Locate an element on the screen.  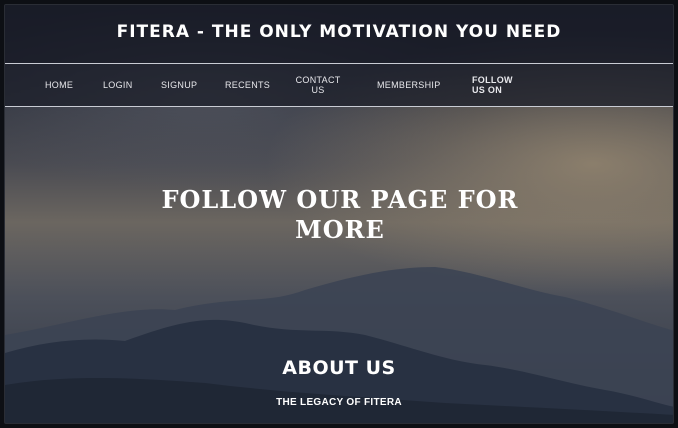
nav-signup: SIGNUP is located at coordinates (179, 85).